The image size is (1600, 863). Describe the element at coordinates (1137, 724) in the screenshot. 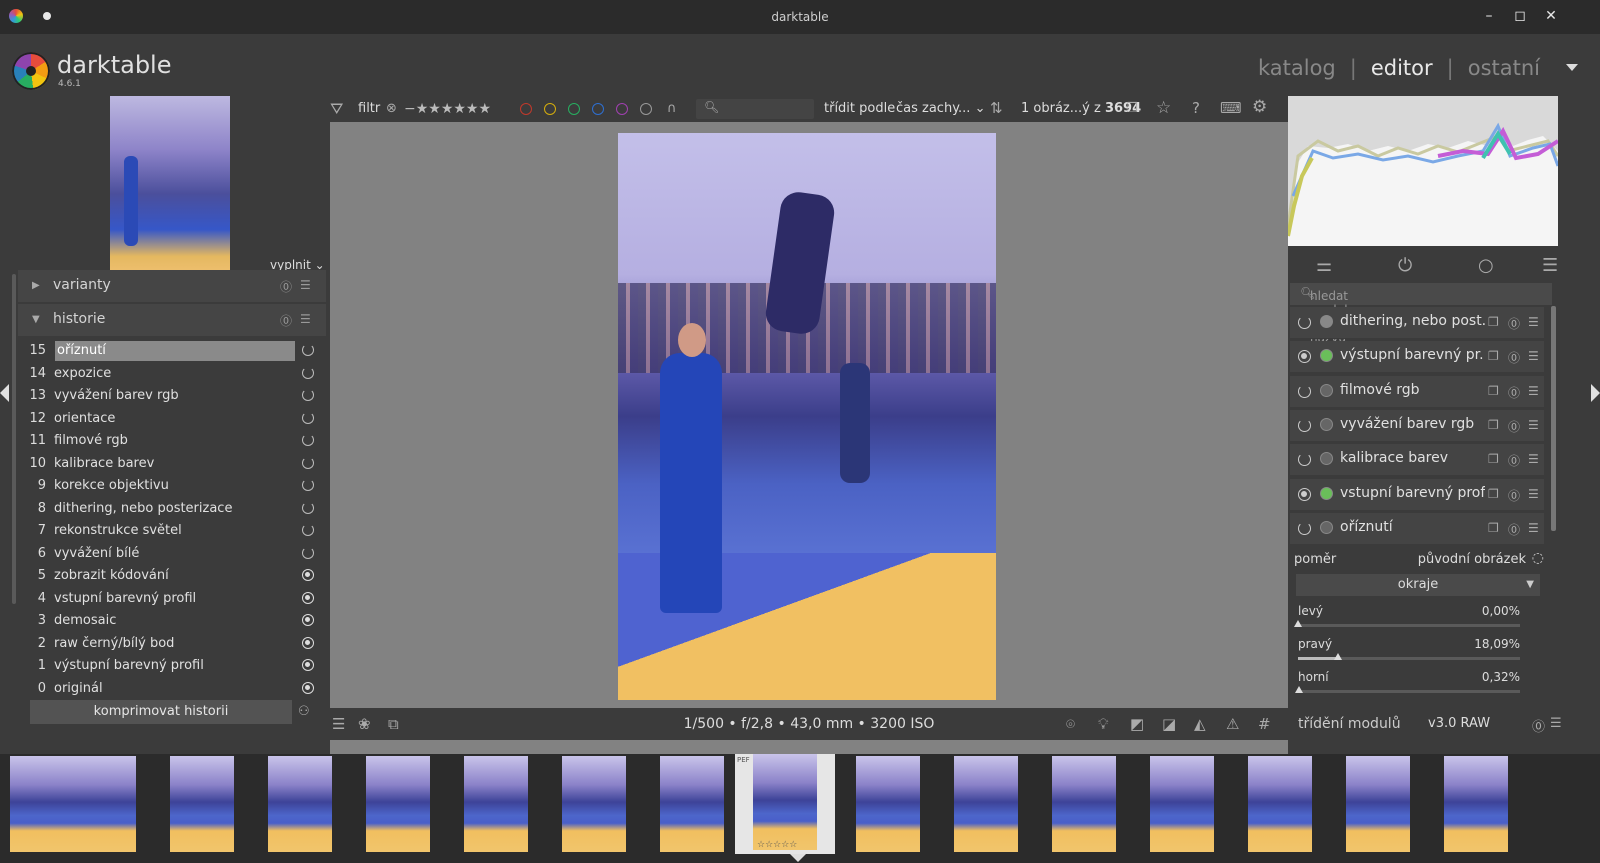

I see `raw-overexposed-icon: ◩` at that location.